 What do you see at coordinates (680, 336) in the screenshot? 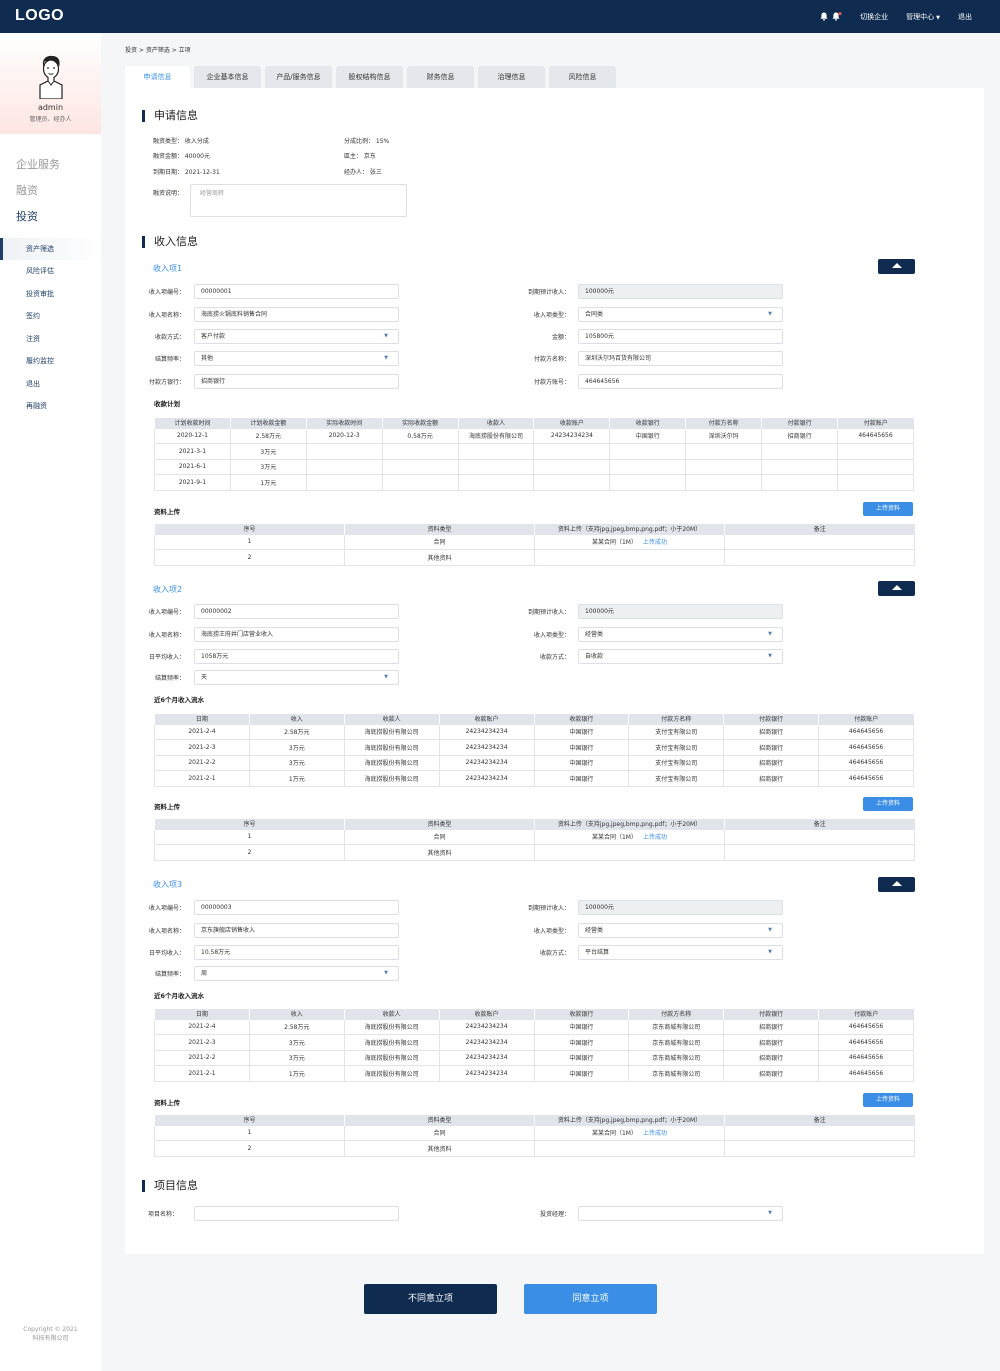
I see `amount-field: 105800元` at bounding box center [680, 336].